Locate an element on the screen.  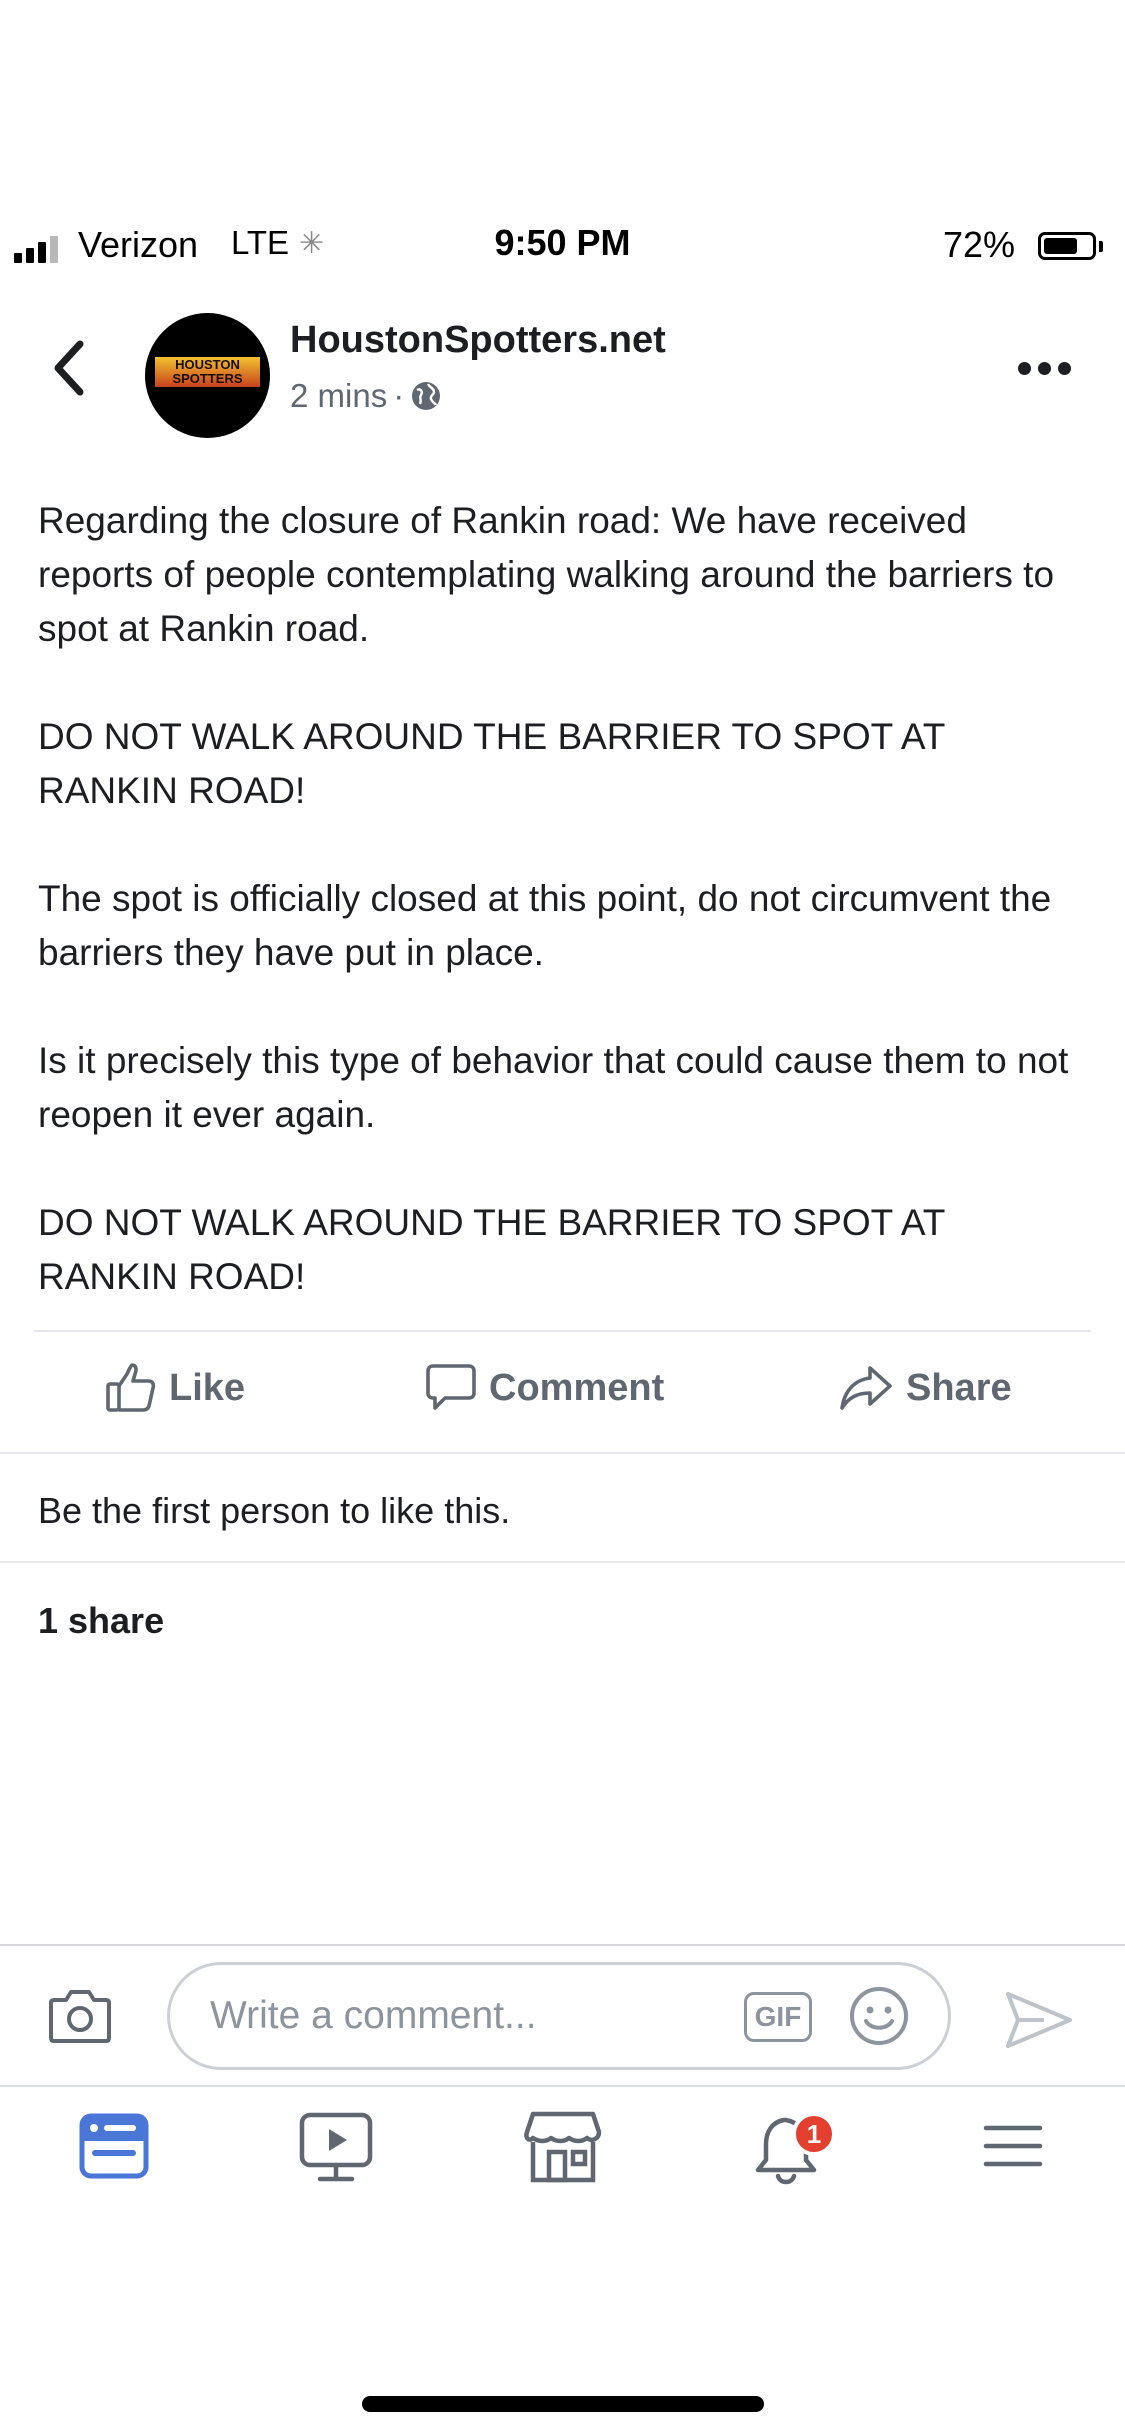
chevron-left-icon is located at coordinates (69, 368).